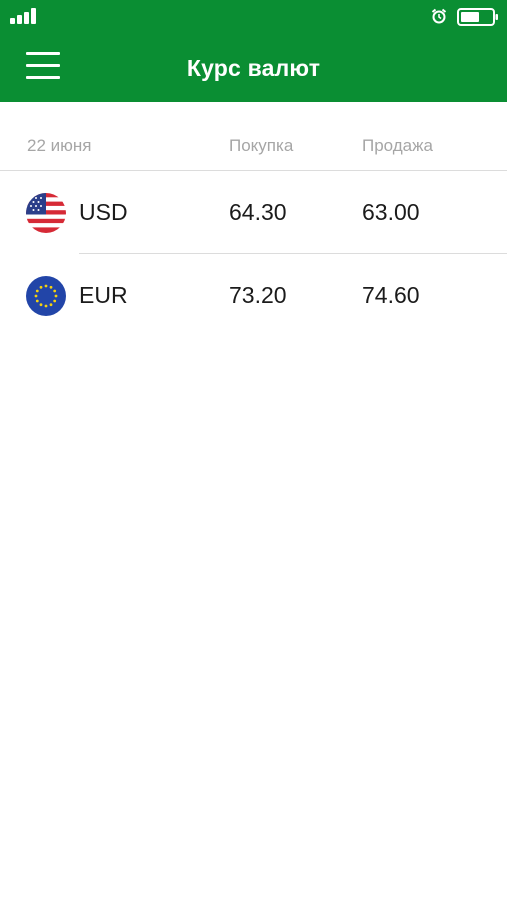 Image resolution: width=507 pixels, height=900 pixels. Describe the element at coordinates (397, 145) in the screenshot. I see `column-header-sell: Продажа` at that location.